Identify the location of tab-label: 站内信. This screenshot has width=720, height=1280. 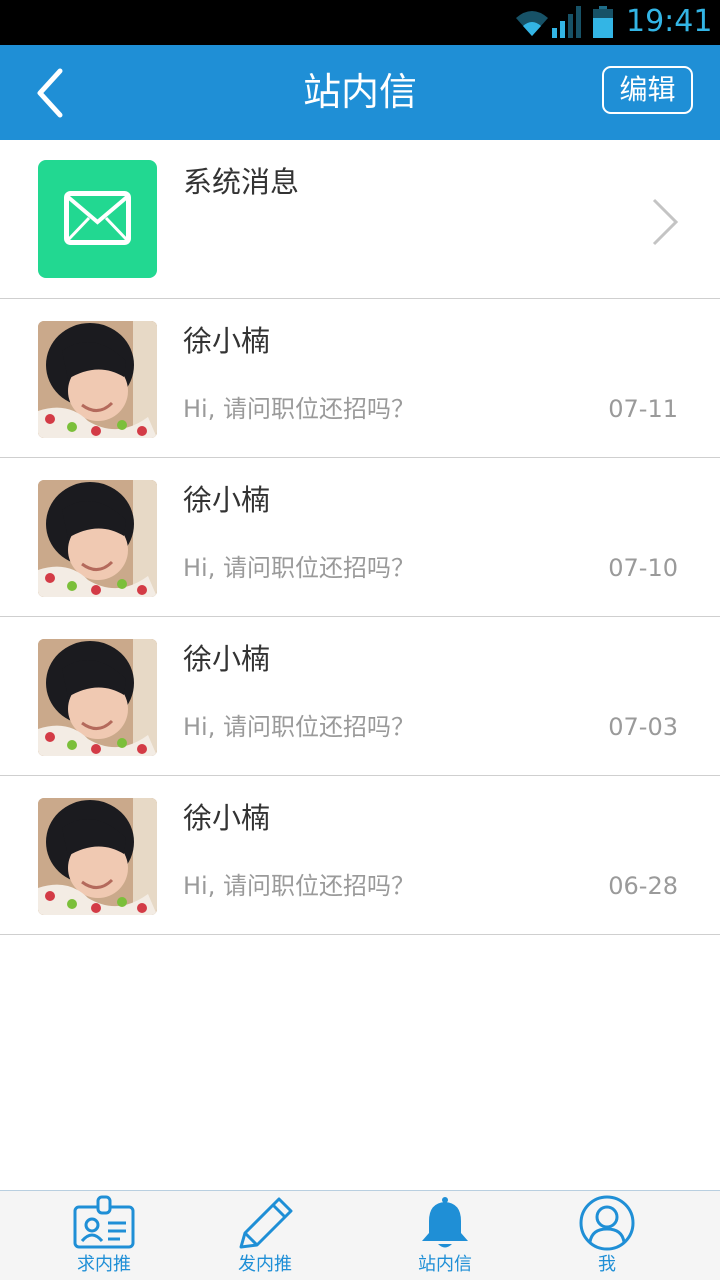
(445, 1264).